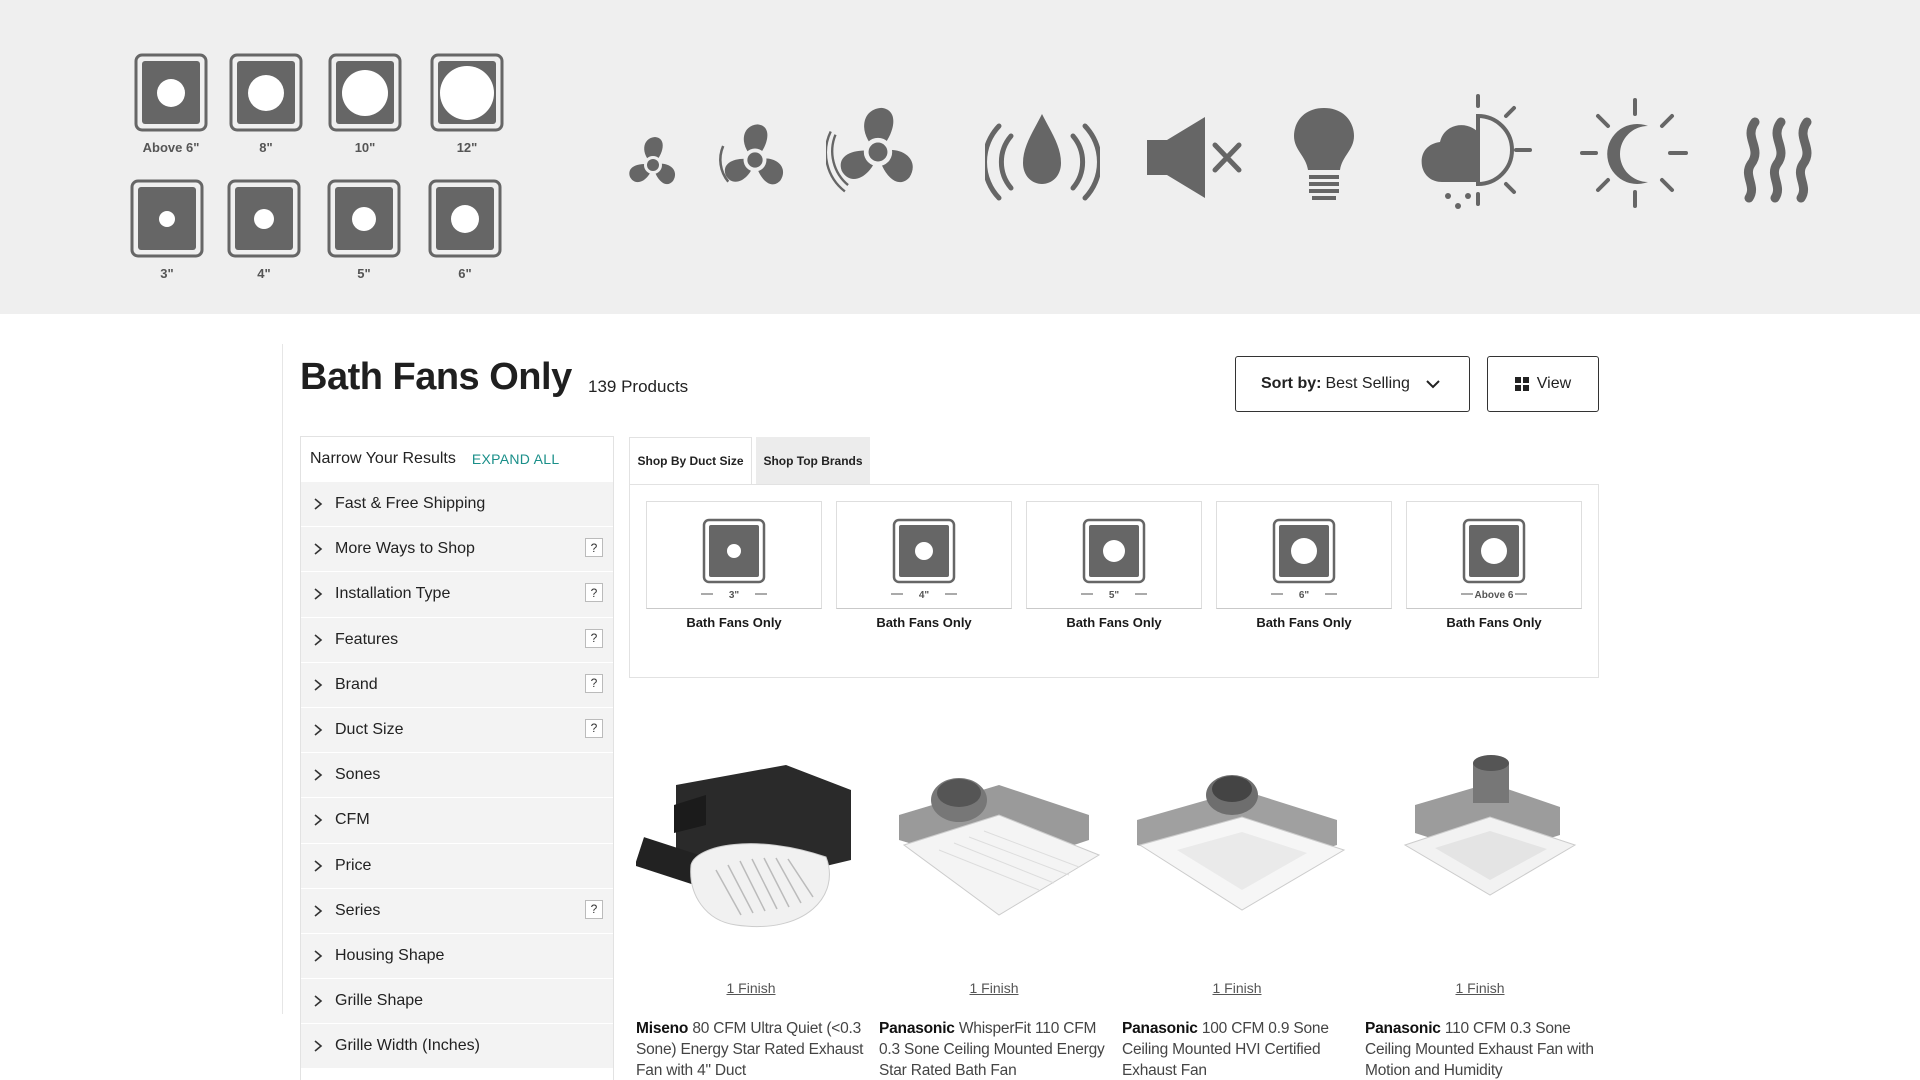  I want to click on filter-row: Brand?, so click(457, 684).